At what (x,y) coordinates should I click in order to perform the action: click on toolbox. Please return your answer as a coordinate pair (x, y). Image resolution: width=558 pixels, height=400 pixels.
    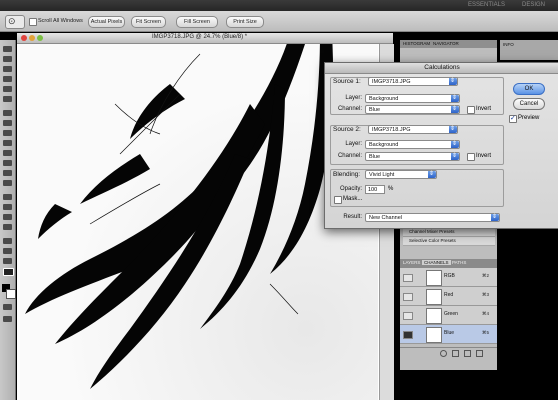
    Looking at the image, I should click on (8, 220).